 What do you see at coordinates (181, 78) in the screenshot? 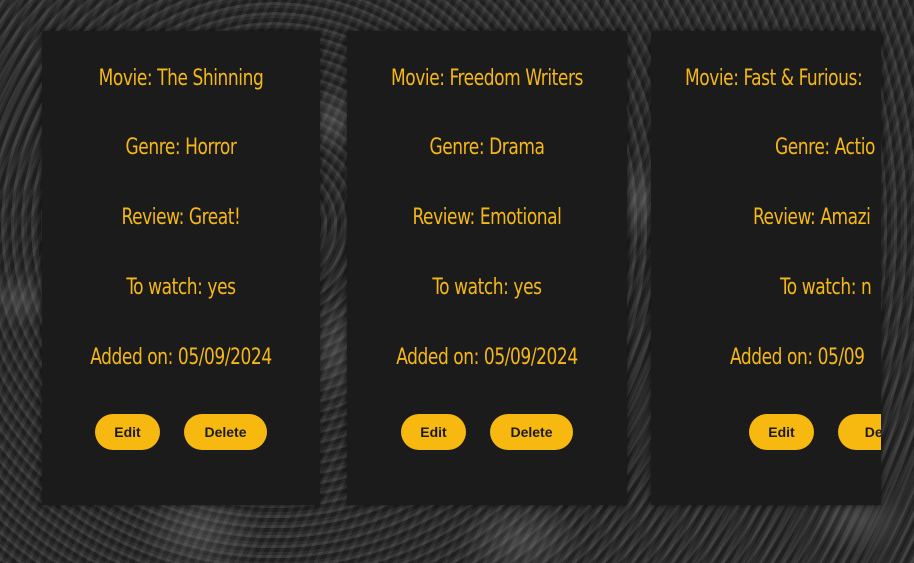
I see `movie-title: Movie: The Shinning` at bounding box center [181, 78].